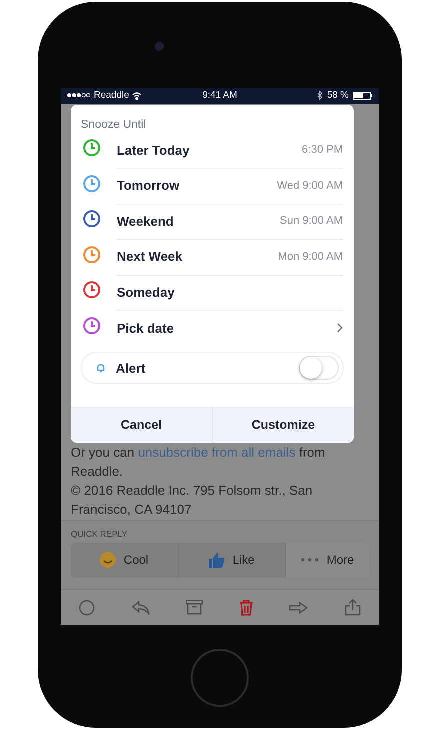 The image size is (442, 731). I want to click on option-label: Later Today, so click(154, 150).